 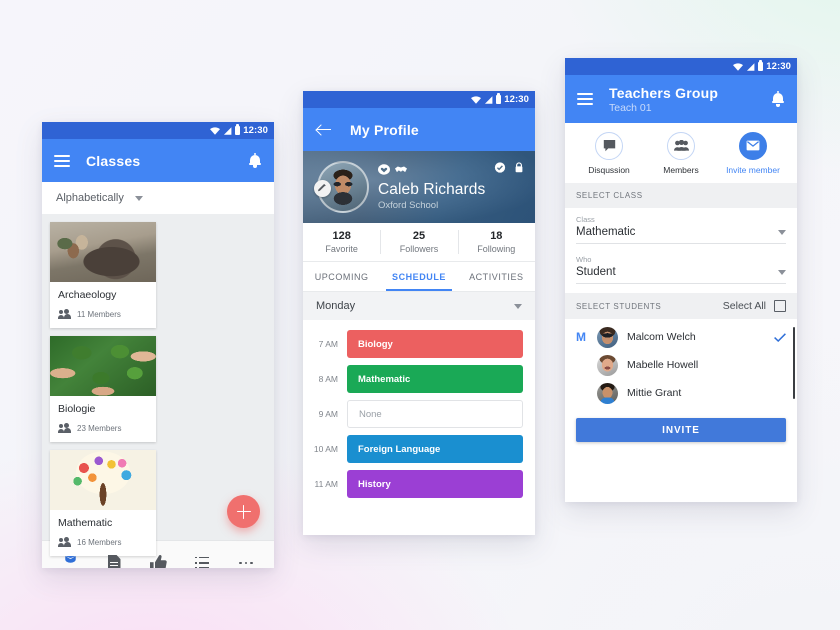 What do you see at coordinates (664, 92) in the screenshot?
I see `page-title: Teachers Group` at bounding box center [664, 92].